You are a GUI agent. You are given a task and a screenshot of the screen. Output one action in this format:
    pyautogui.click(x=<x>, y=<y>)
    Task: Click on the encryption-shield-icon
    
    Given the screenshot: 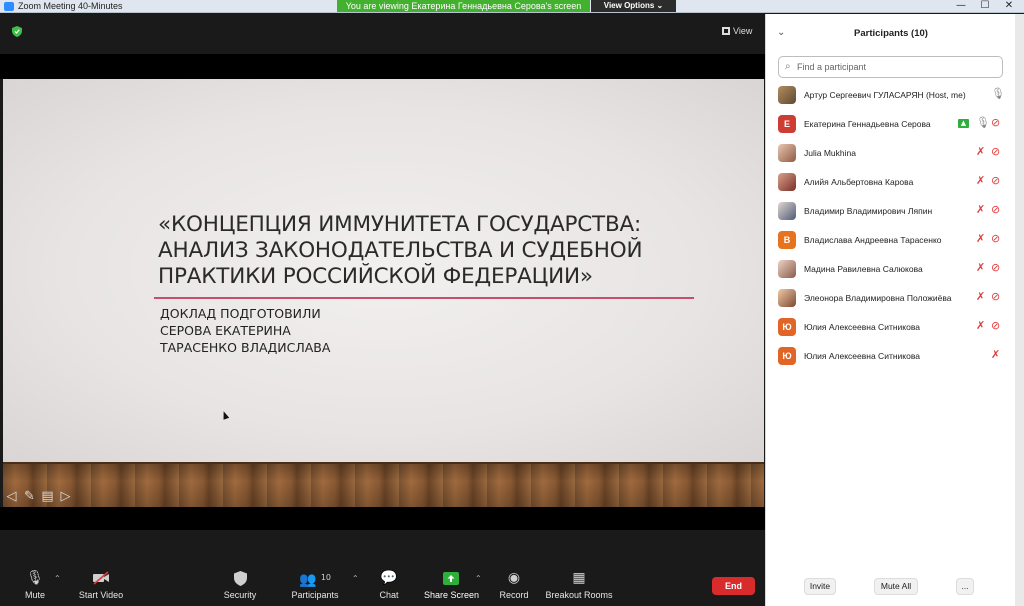 What is the action you would take?
    pyautogui.click(x=17, y=31)
    